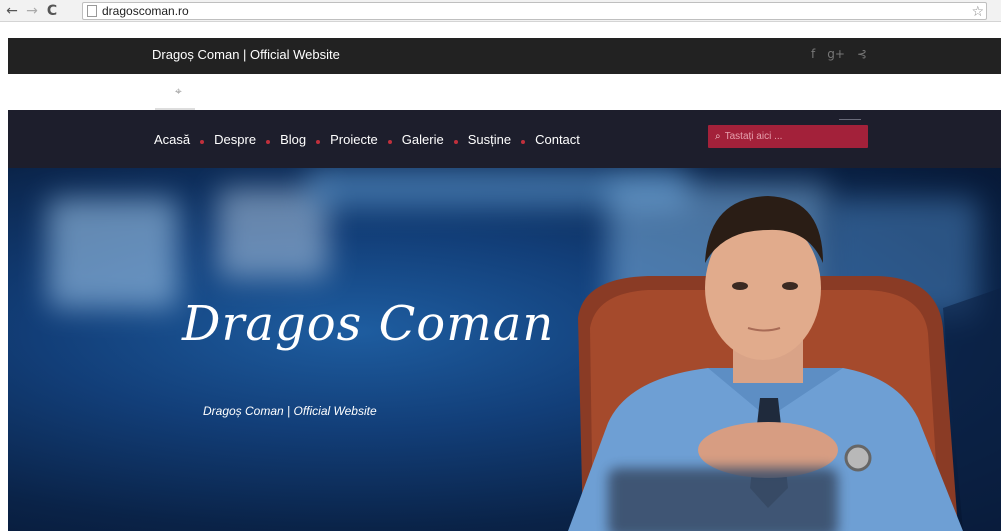 This screenshot has width=1001, height=531. What do you see at coordinates (723, 499) in the screenshot?
I see `foreground-blur` at bounding box center [723, 499].